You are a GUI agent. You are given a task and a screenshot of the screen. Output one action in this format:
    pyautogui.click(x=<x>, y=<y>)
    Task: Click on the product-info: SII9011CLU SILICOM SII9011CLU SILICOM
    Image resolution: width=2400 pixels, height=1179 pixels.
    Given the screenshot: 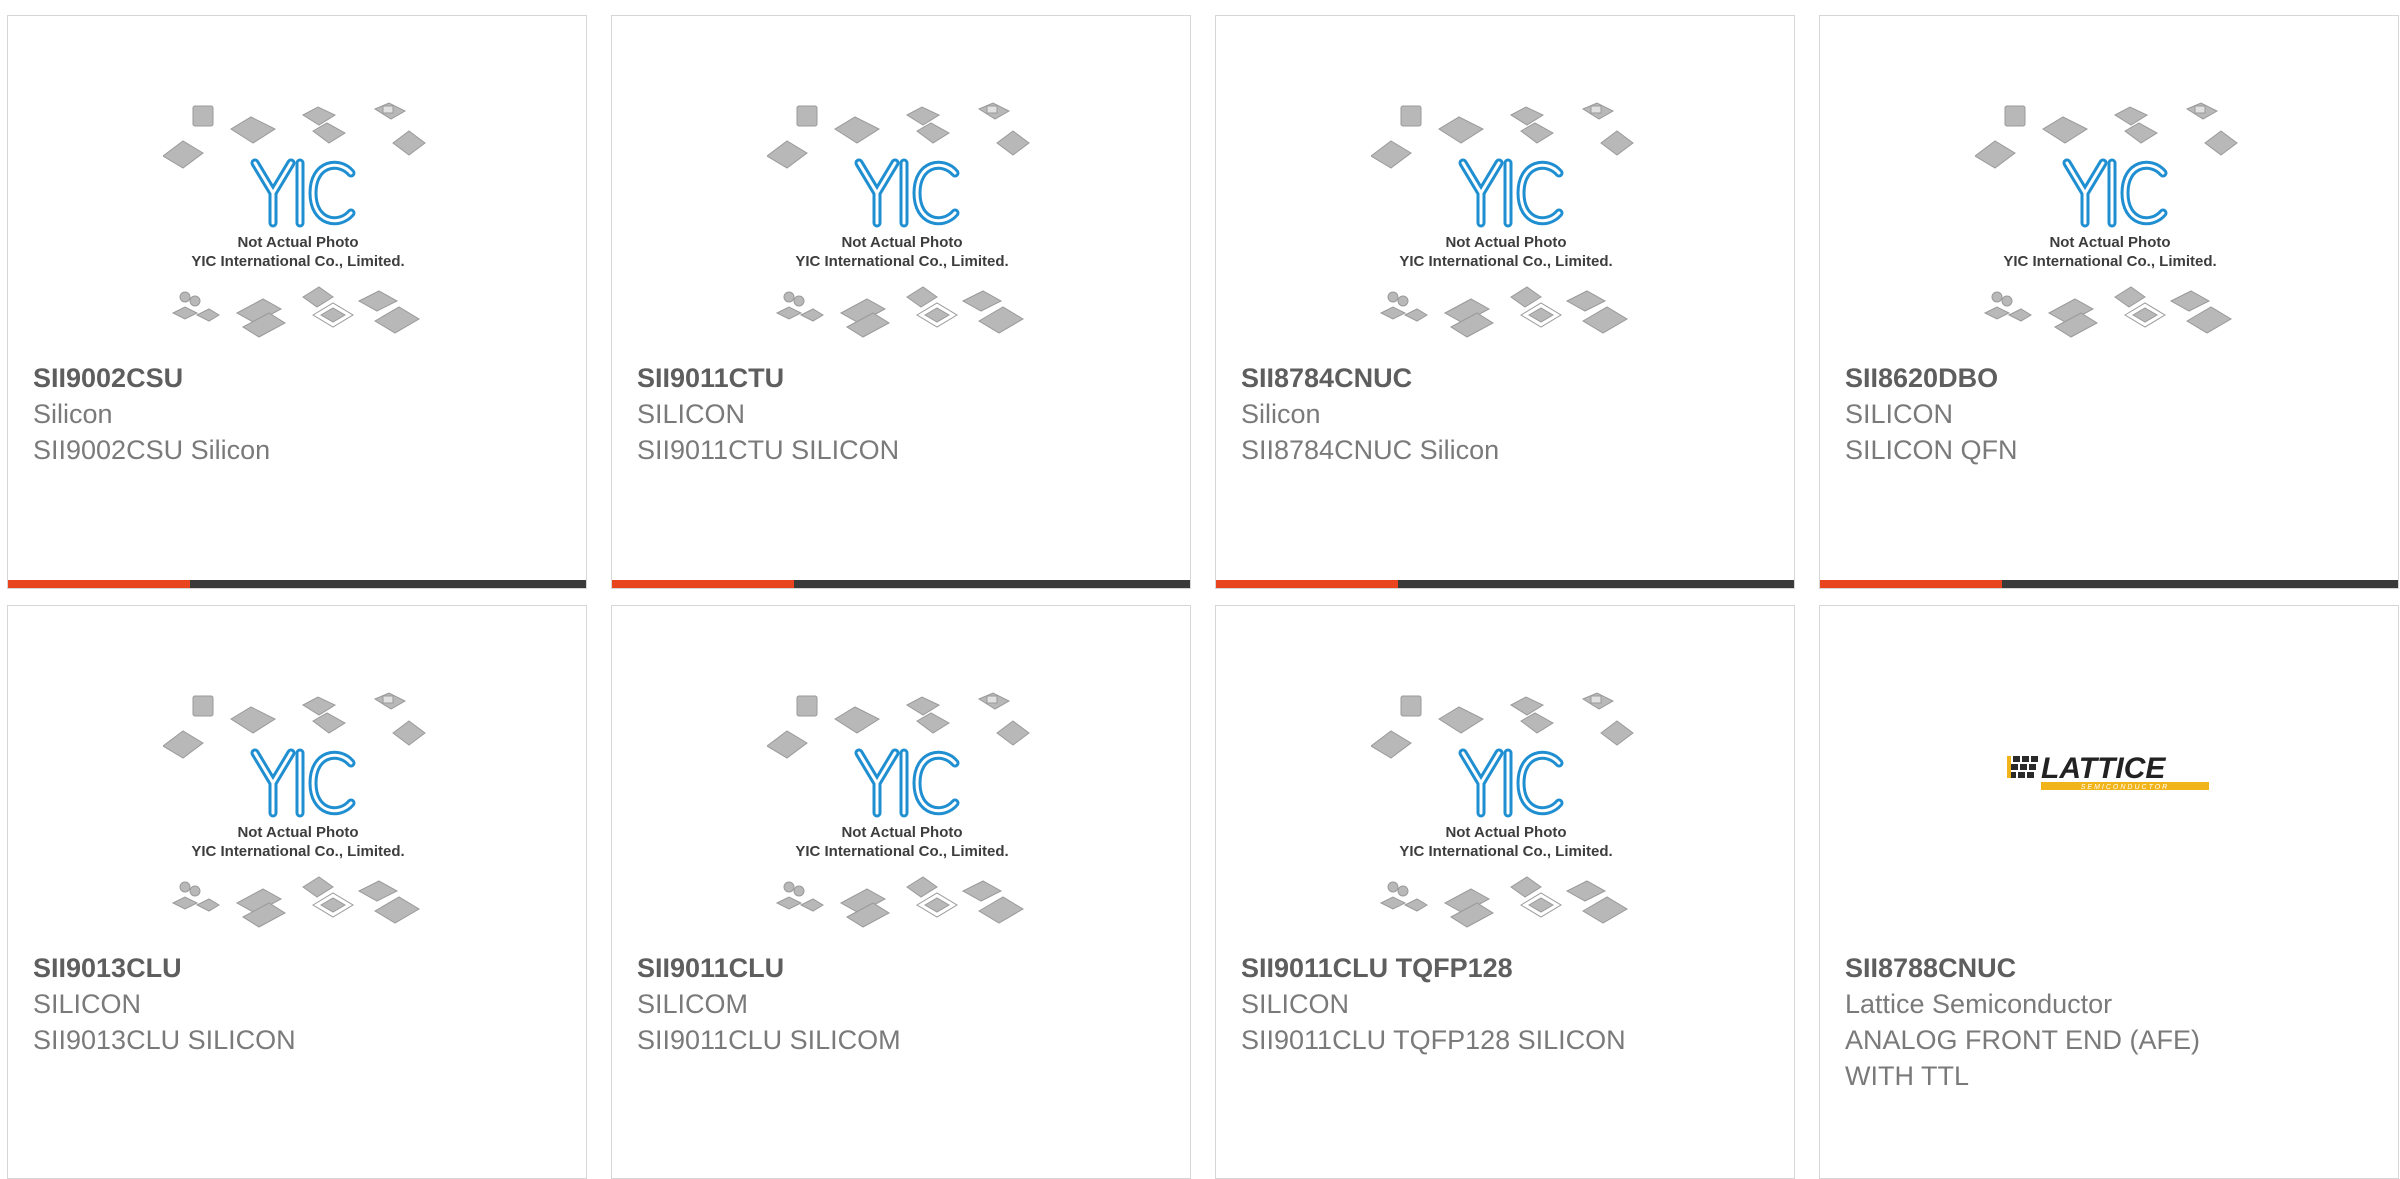 What is the action you would take?
    pyautogui.click(x=901, y=1004)
    